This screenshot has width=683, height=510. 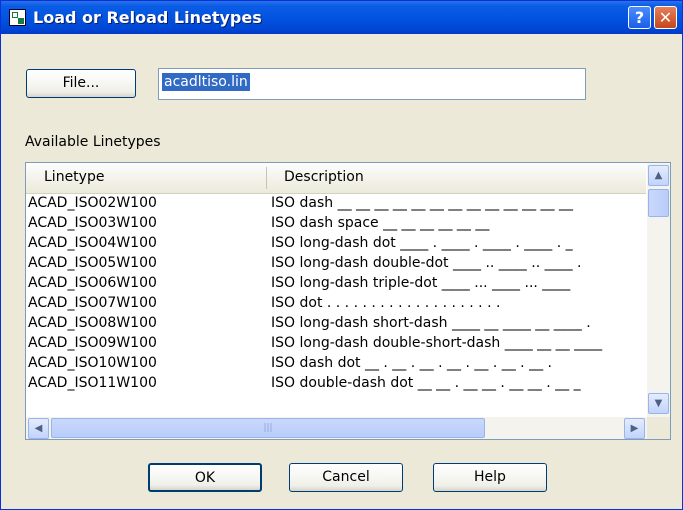 I want to click on vertical-scroll-thumb, so click(x=658, y=203).